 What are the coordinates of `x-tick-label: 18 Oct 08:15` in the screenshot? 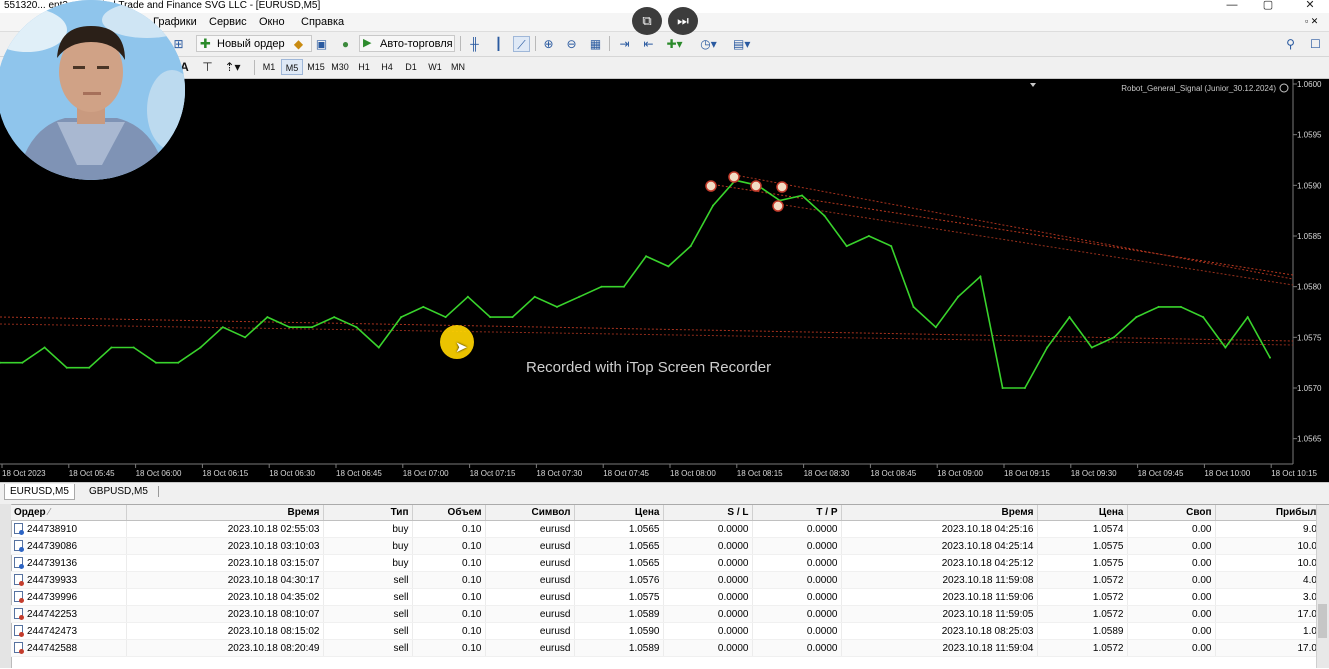 It's located at (760, 473).